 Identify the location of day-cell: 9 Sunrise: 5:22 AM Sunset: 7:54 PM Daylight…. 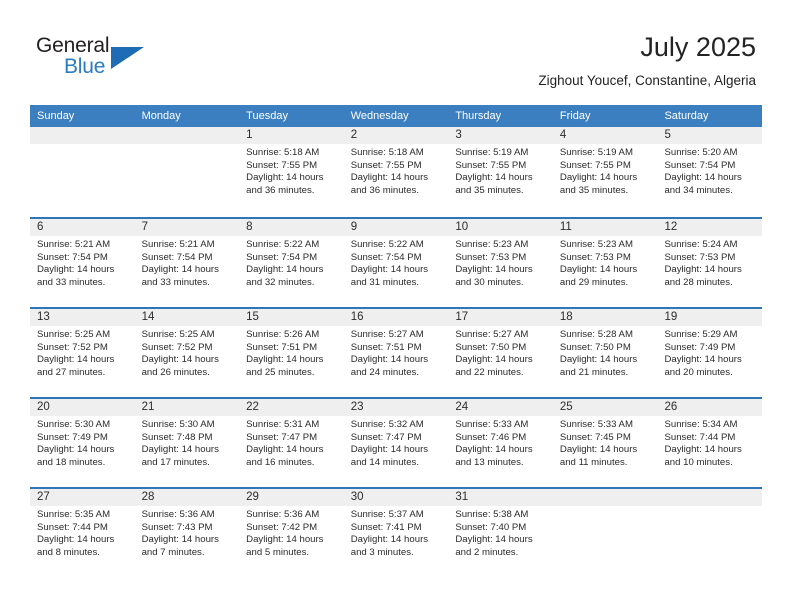
(396, 263).